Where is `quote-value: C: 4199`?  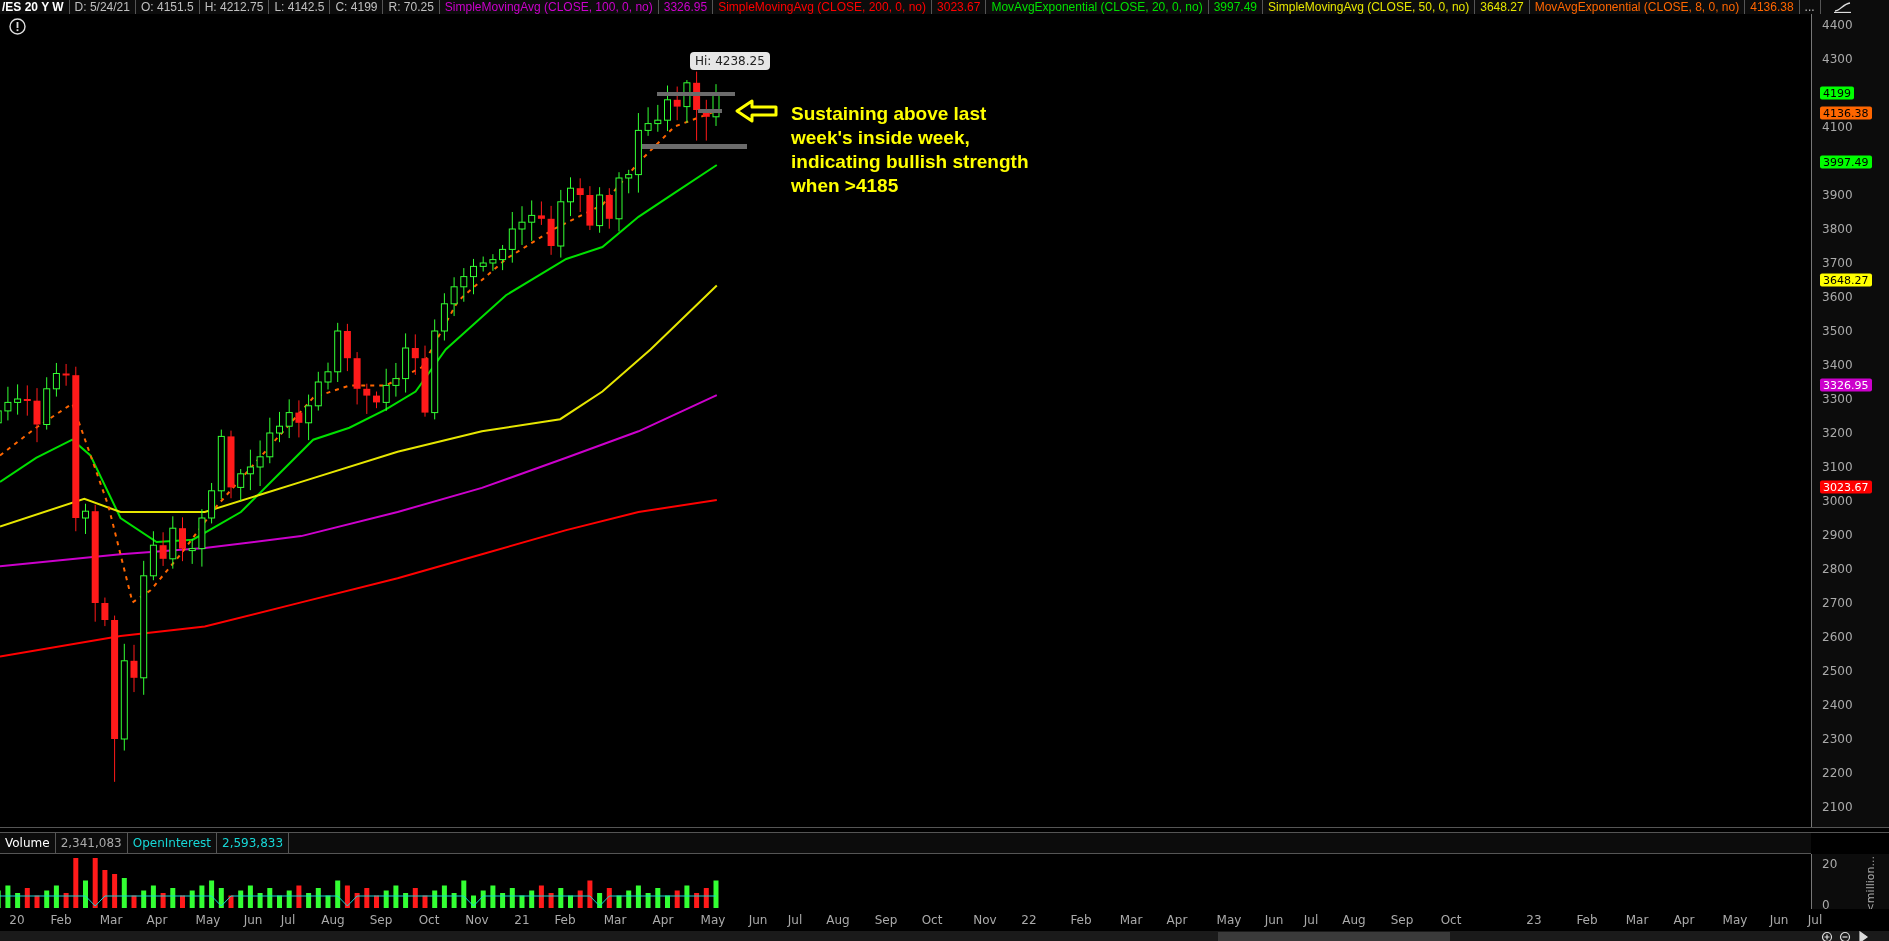
quote-value: C: 4199 is located at coordinates (357, 7).